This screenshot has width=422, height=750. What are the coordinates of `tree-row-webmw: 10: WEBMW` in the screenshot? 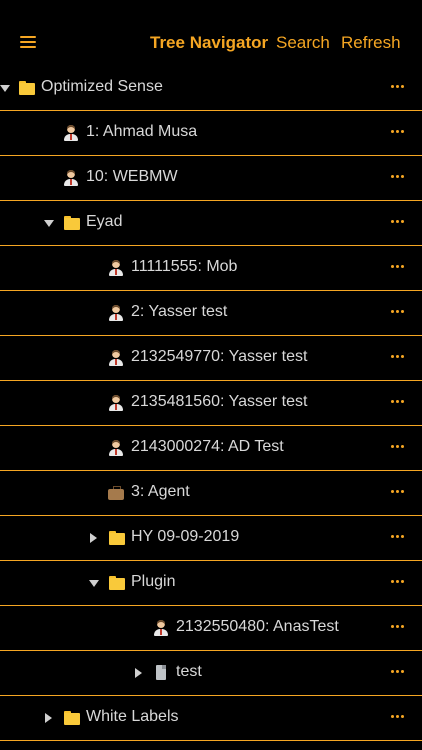 It's located at (211, 178).